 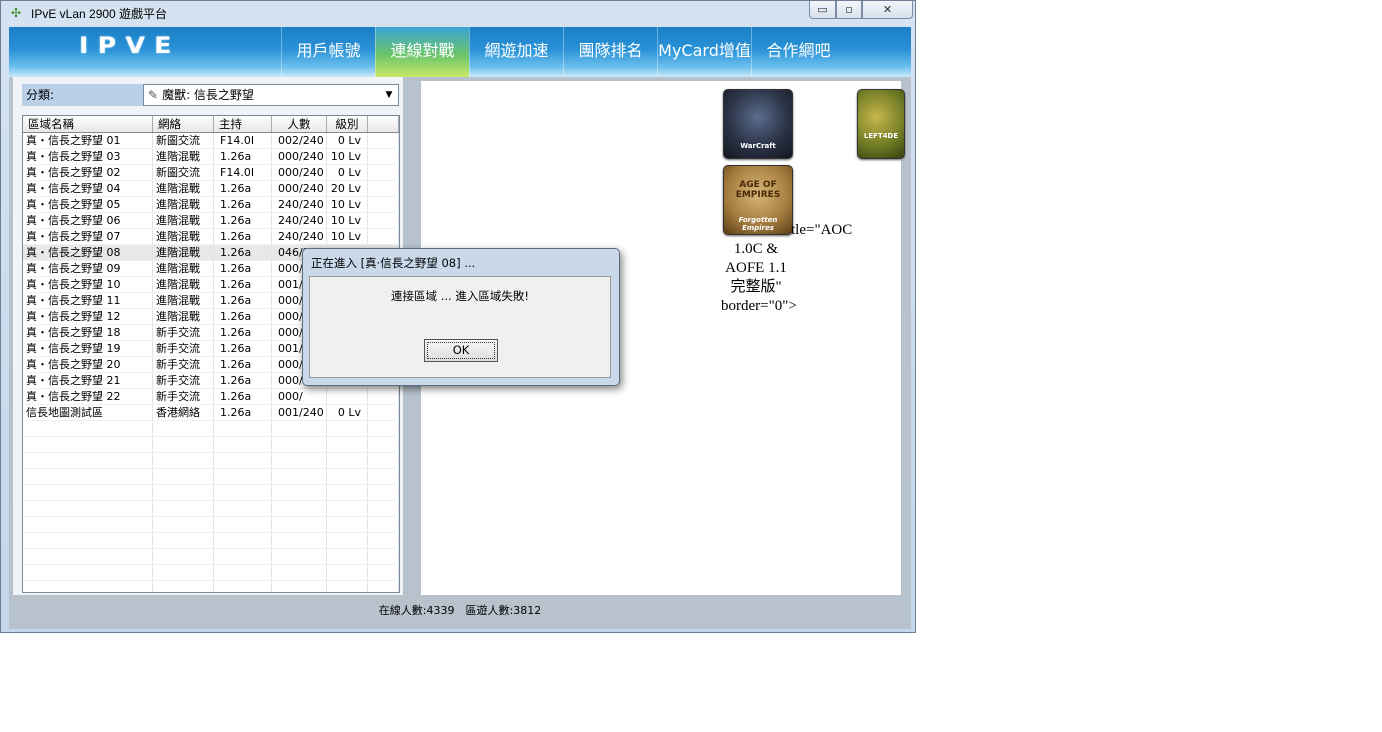 What do you see at coordinates (211, 157) in the screenshot?
I see `table-row: 真・信長之野望 03 進階混戰 1.26a 000/240 10 Lv` at bounding box center [211, 157].